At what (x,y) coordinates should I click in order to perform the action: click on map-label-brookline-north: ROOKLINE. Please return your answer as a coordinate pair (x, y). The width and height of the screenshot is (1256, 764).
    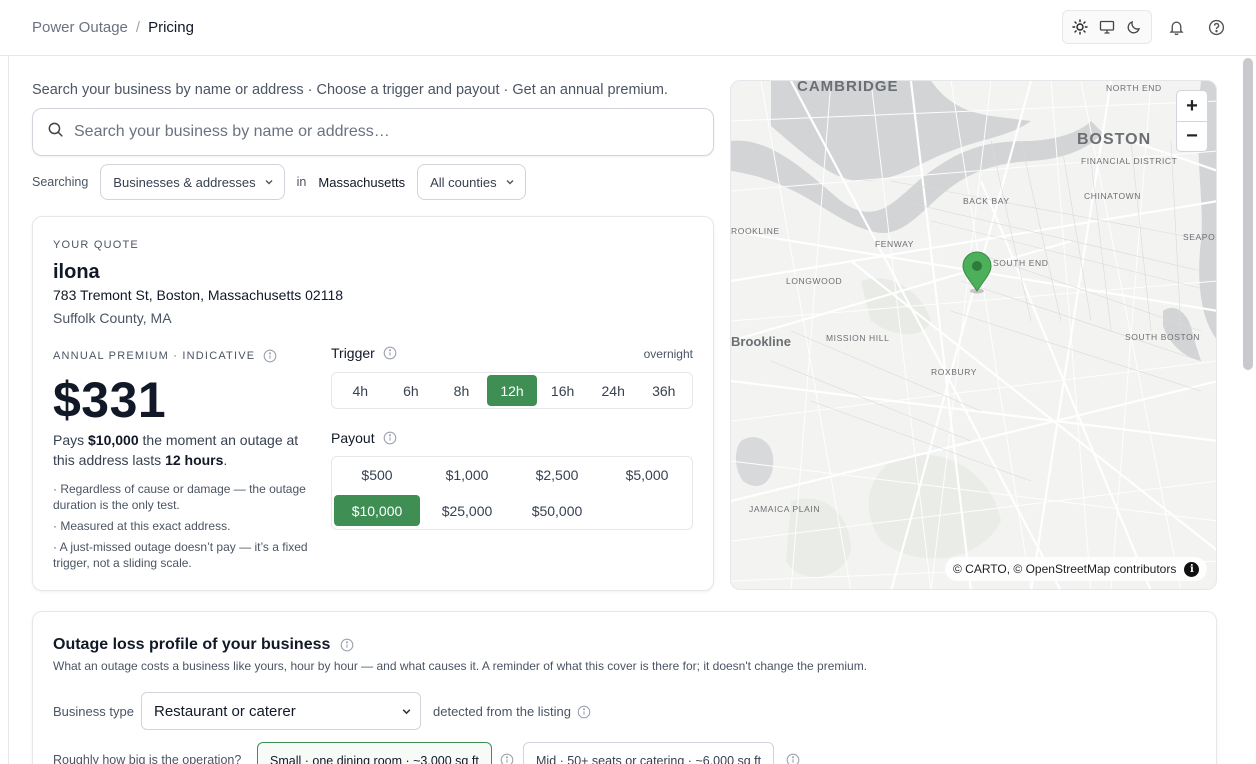
    Looking at the image, I should click on (755, 231).